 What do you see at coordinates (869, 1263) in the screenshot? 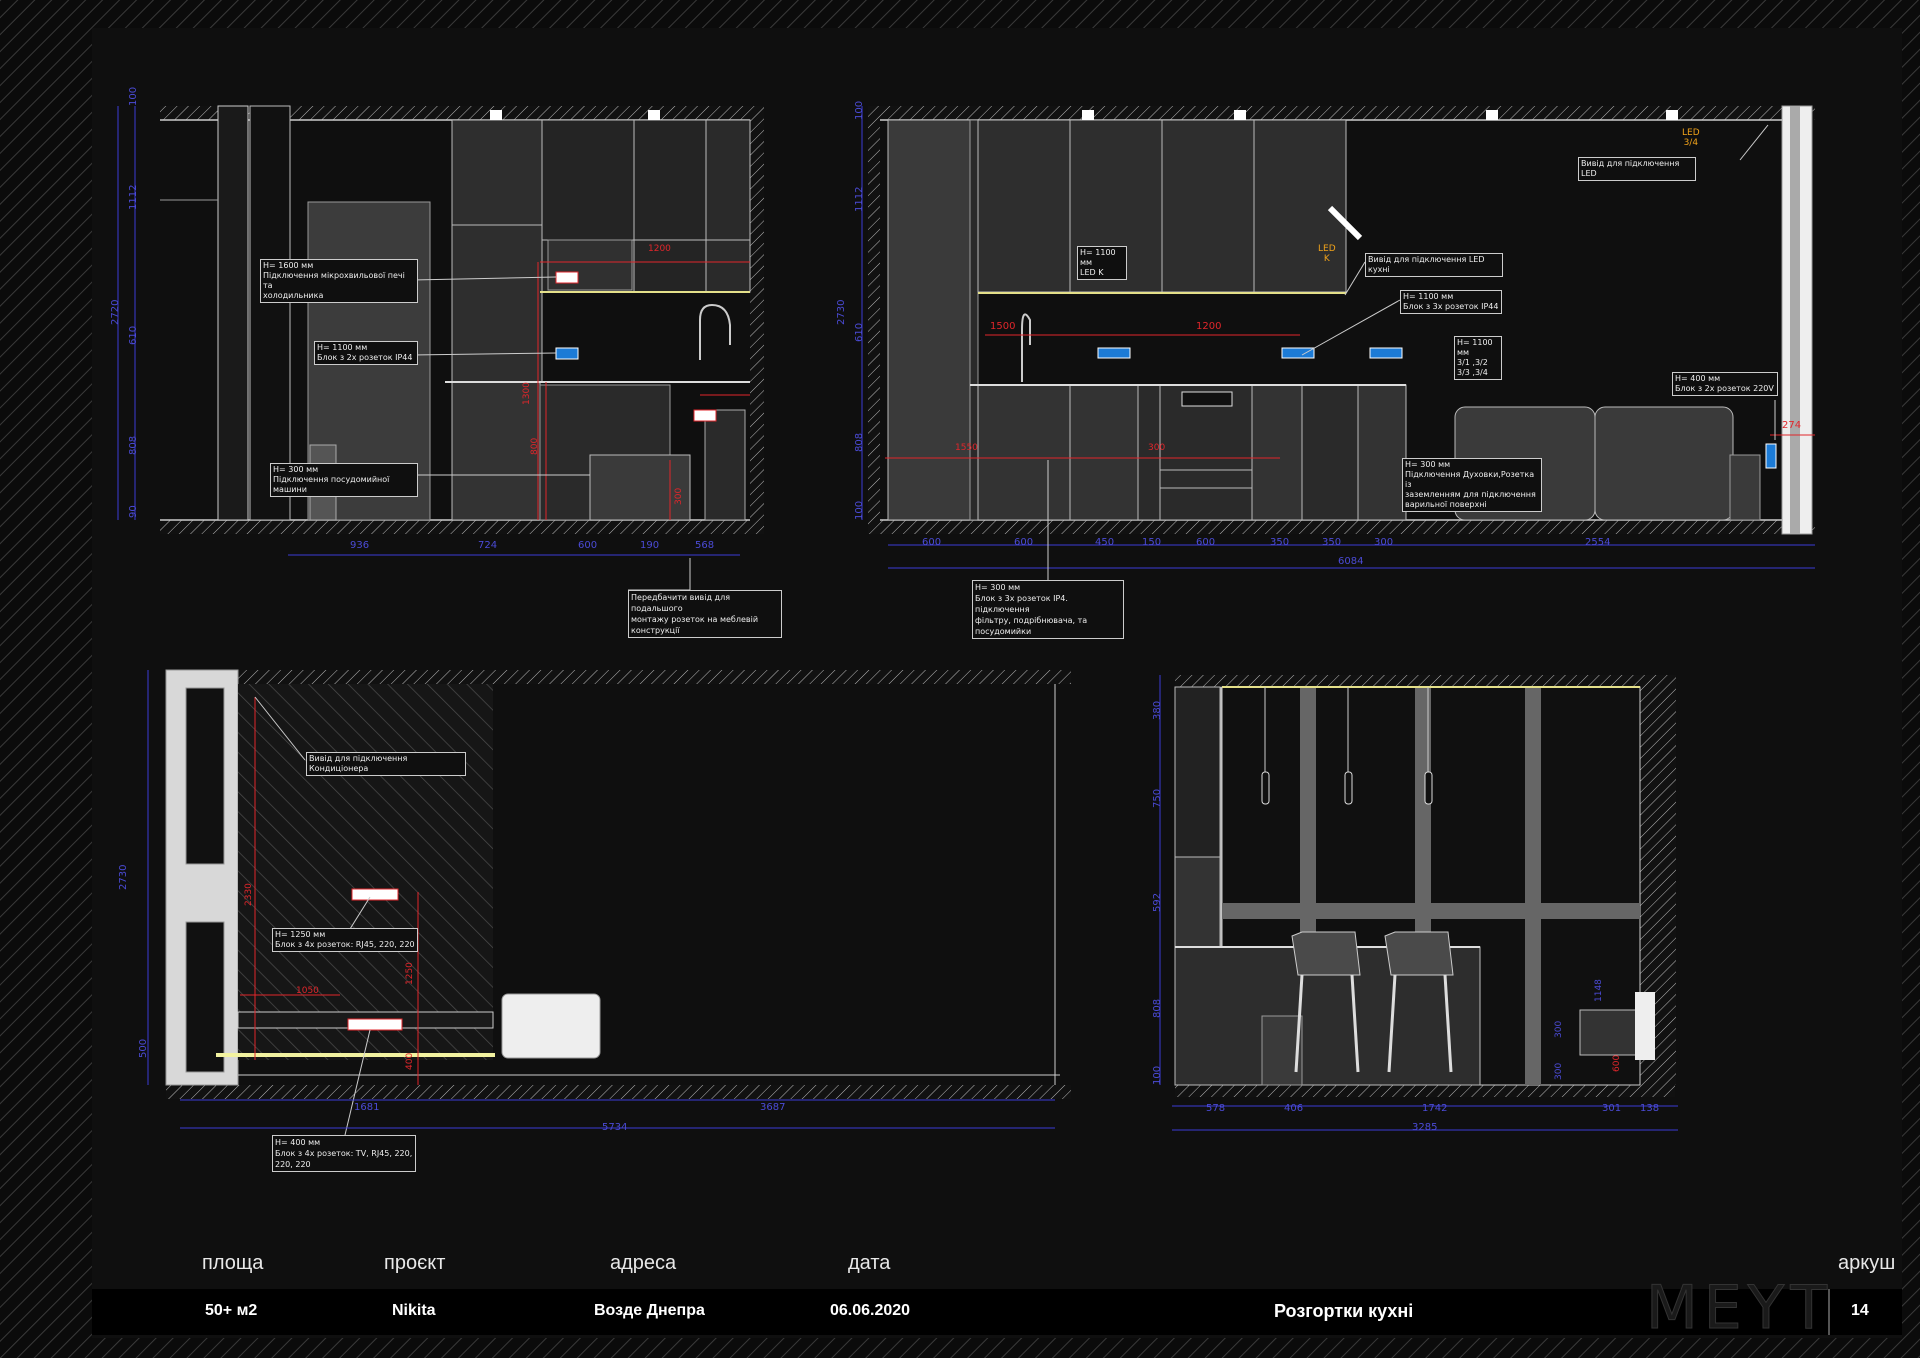
I see `label-date: дата` at bounding box center [869, 1263].